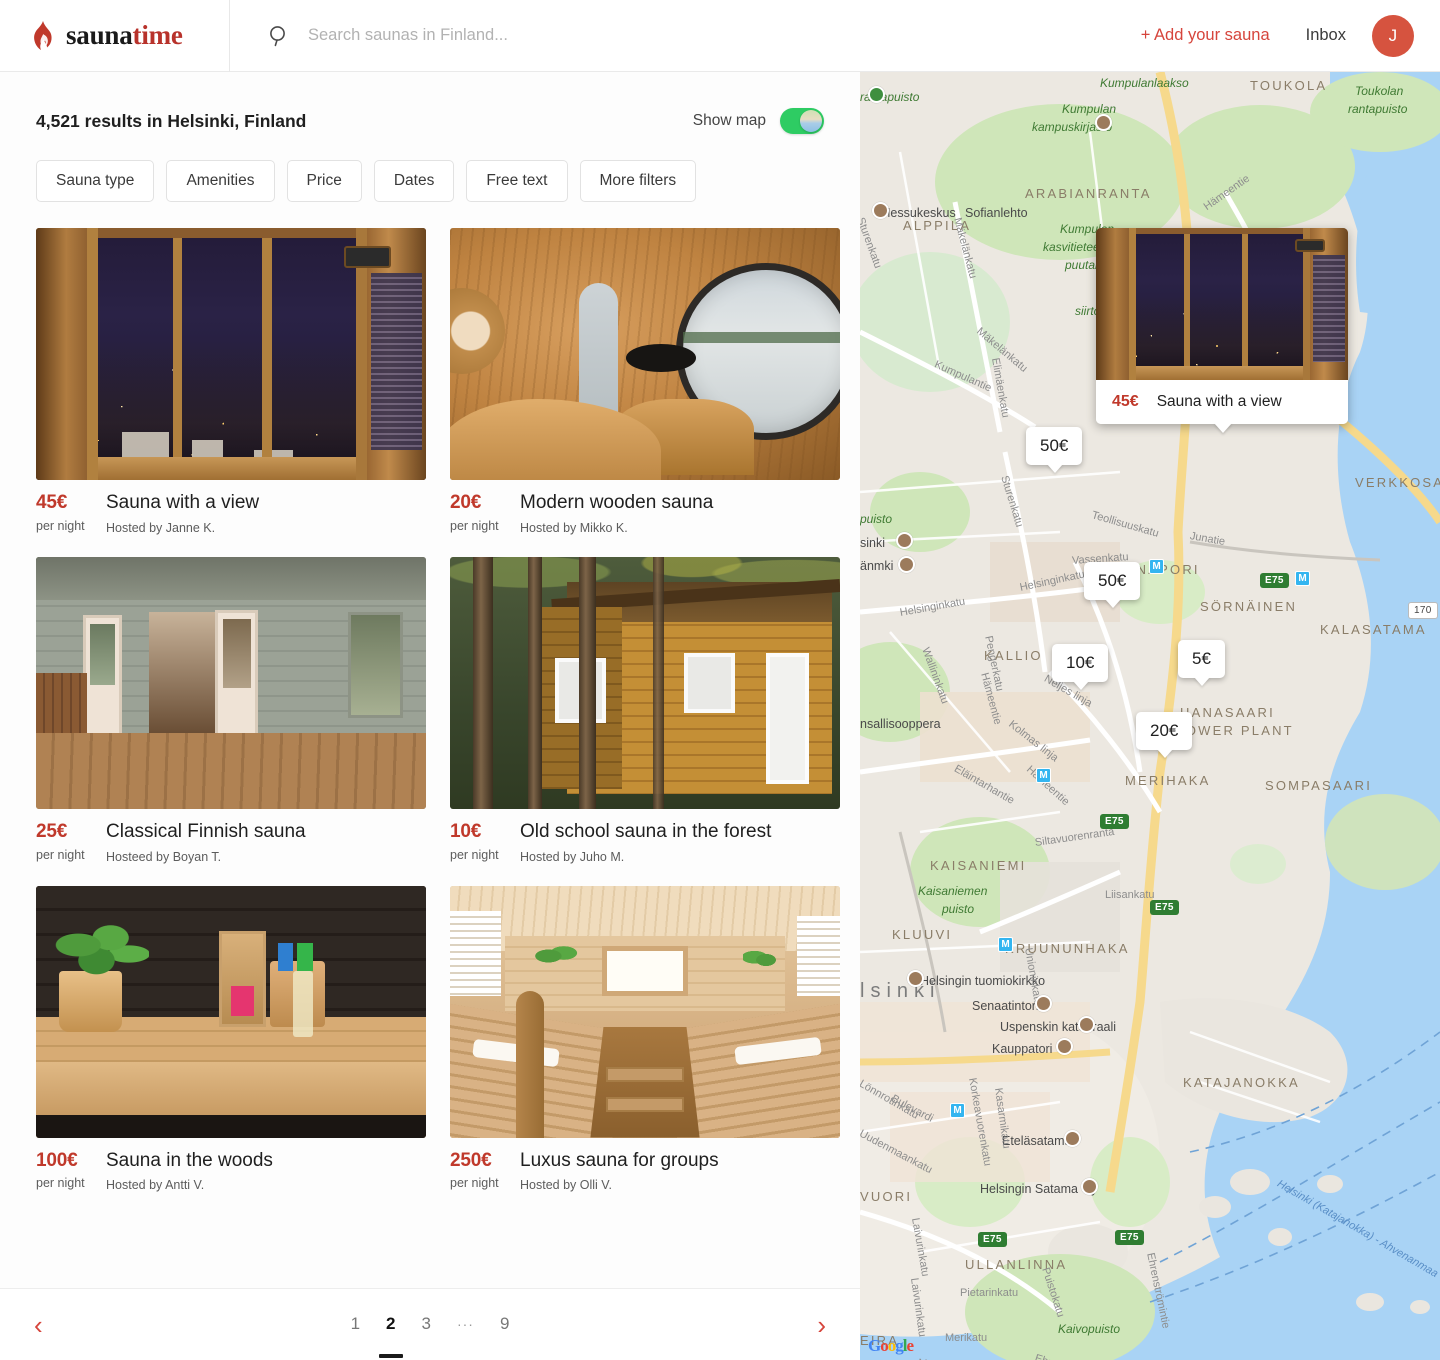 The image size is (1440, 1360). What do you see at coordinates (1164, 731) in the screenshot?
I see `map-price-pin: 20€` at bounding box center [1164, 731].